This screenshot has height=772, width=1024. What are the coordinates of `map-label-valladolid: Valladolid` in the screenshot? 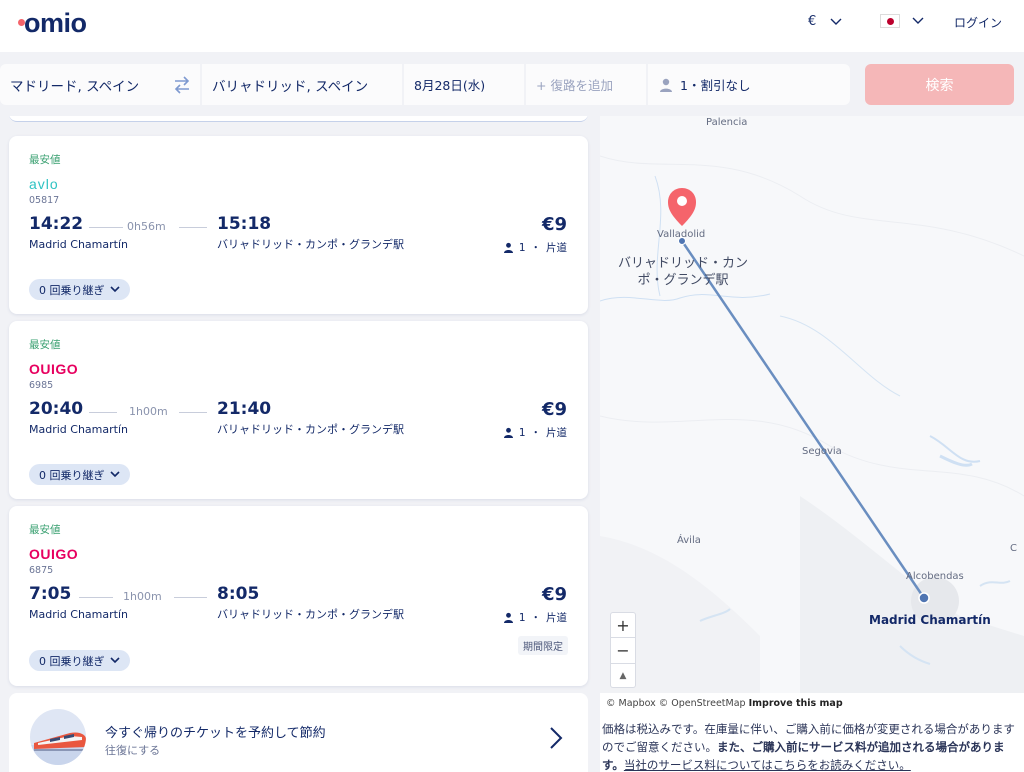 It's located at (681, 234).